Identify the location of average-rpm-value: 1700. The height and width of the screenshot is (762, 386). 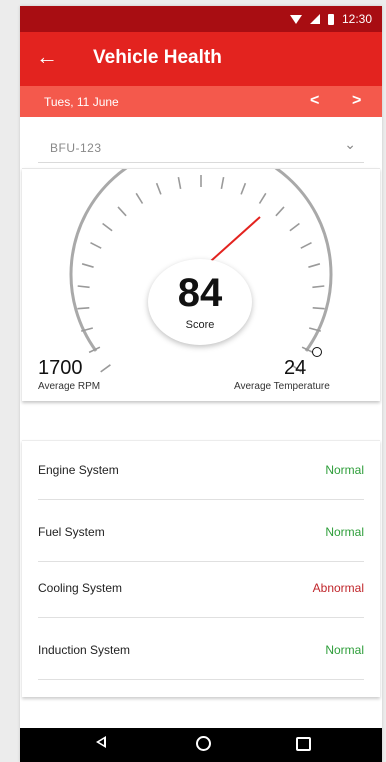
(60, 368).